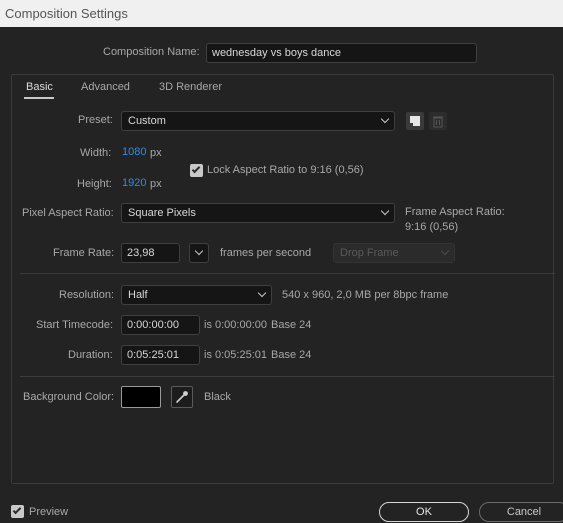 The width and height of the screenshot is (563, 523). I want to click on width-label: Width:, so click(96, 153).